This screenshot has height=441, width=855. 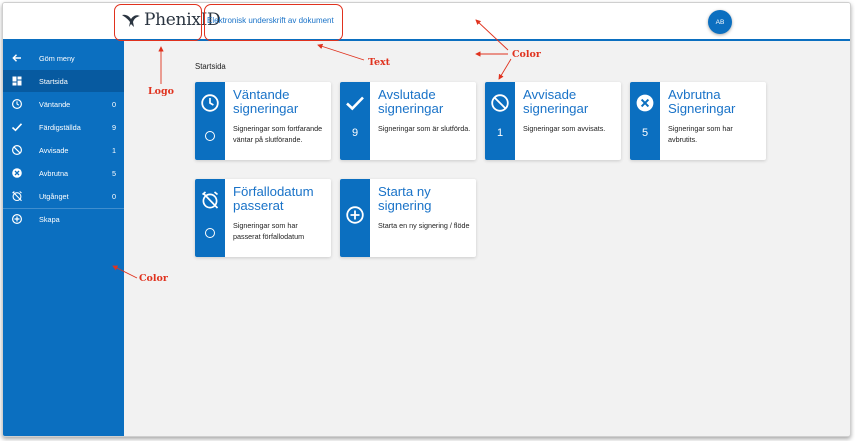 What do you see at coordinates (125, 272) in the screenshot?
I see `color-sidebar-arrow` at bounding box center [125, 272].